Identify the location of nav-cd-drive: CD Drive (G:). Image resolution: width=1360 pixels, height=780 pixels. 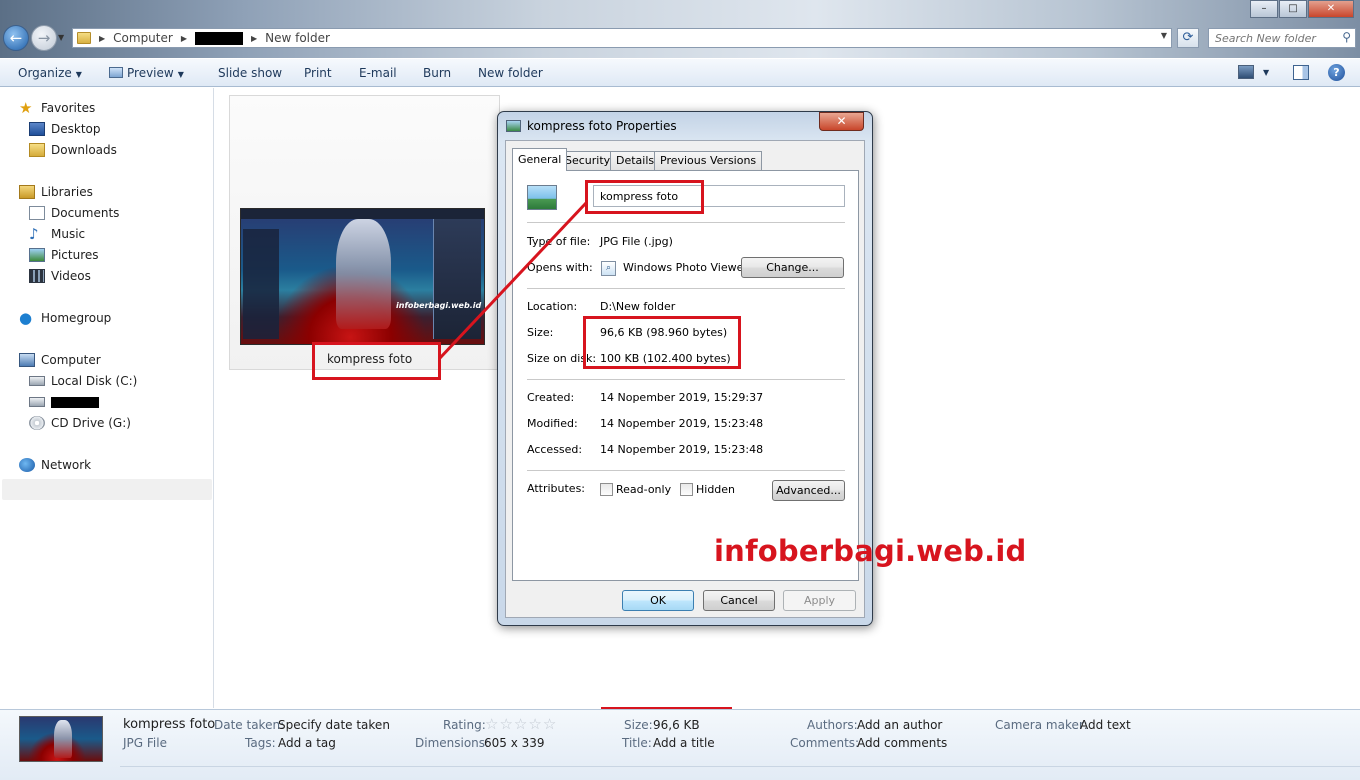
(80, 423).